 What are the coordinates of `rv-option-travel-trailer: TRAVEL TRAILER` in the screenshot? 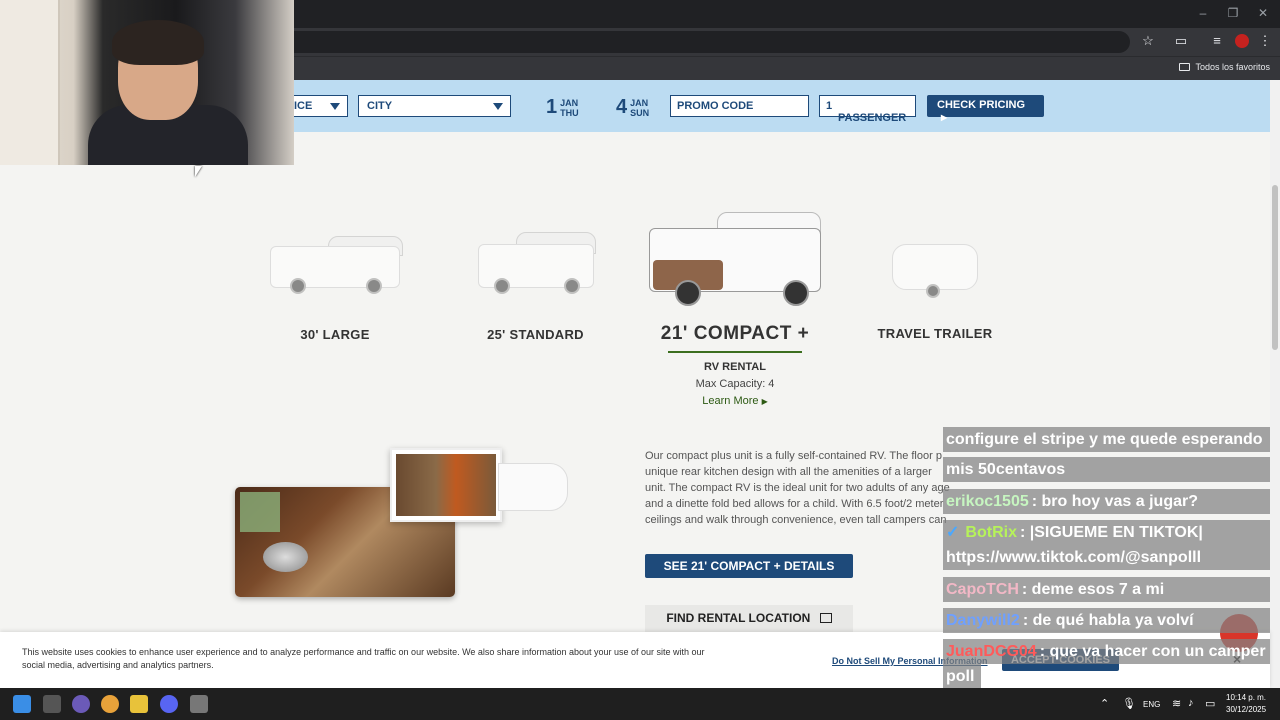 It's located at (935, 290).